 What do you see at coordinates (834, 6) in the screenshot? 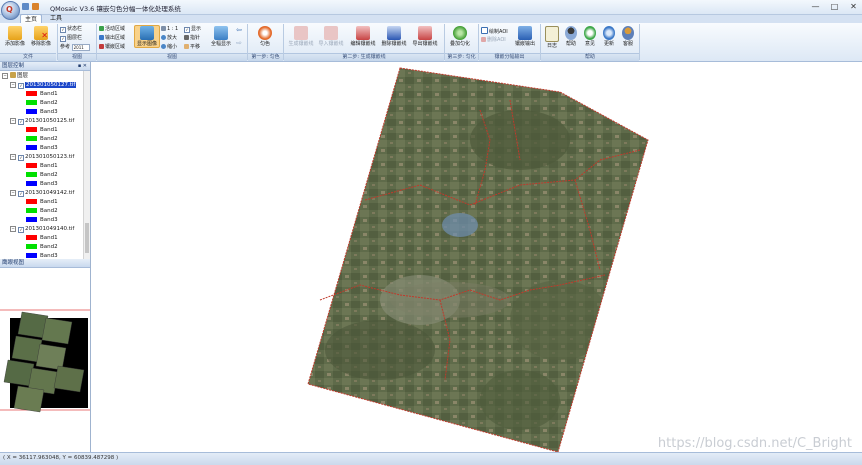
I see `maximize-button: □` at bounding box center [834, 6].